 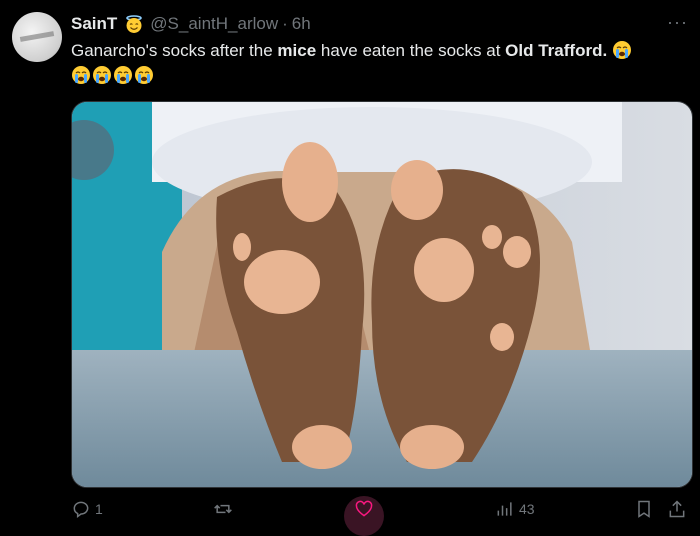 What do you see at coordinates (94, 24) in the screenshot?
I see `display-name: SainT` at bounding box center [94, 24].